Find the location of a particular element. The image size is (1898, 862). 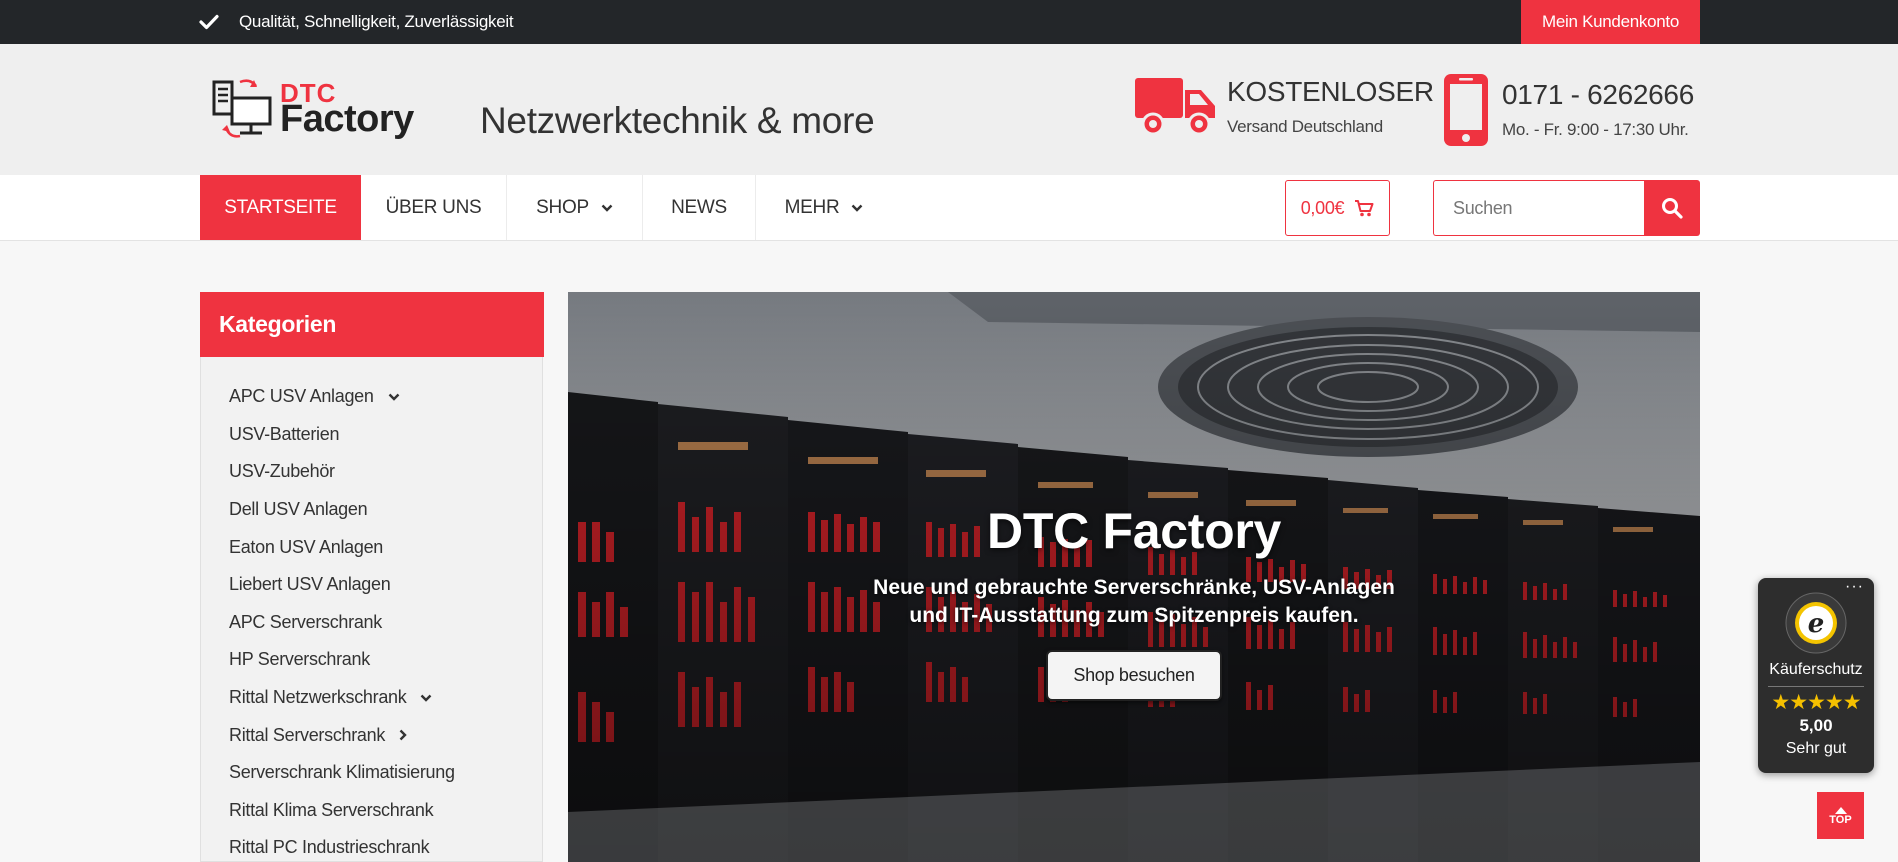

svg-text: e is located at coordinates (1816, 624).